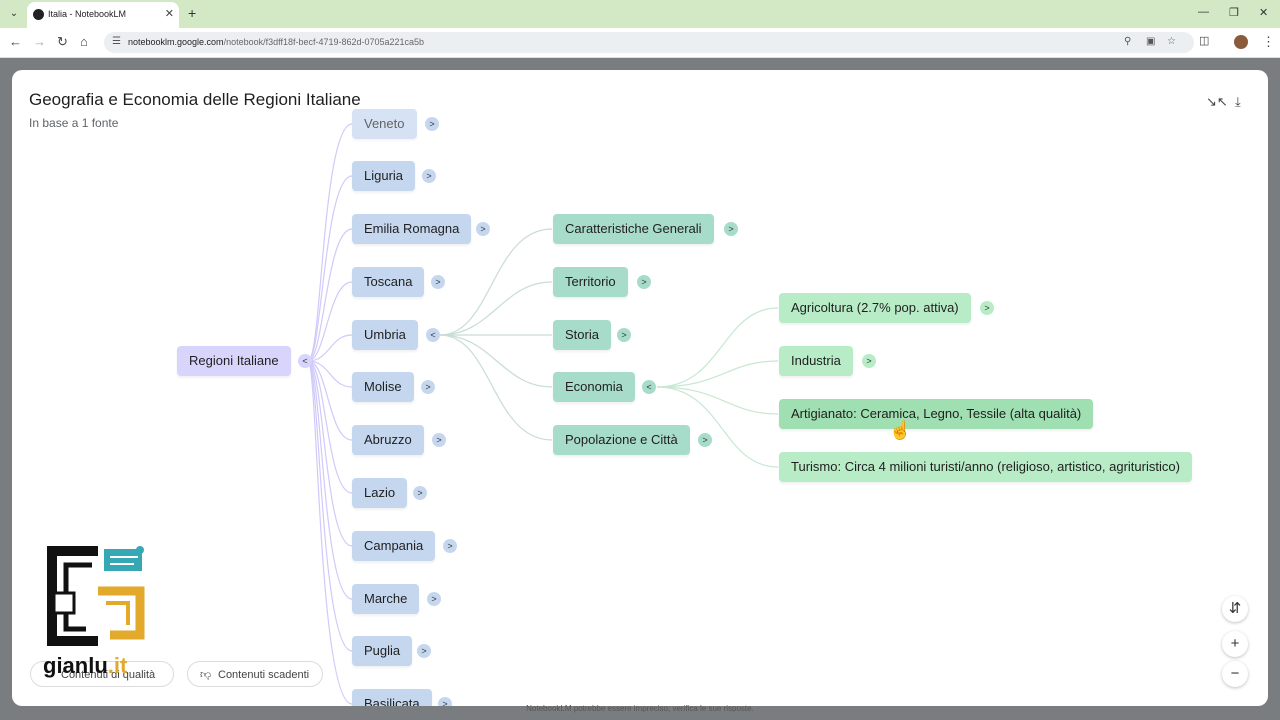 The height and width of the screenshot is (720, 1280). I want to click on browser-tab: Italia - NotebookLM ✕, so click(103, 15).